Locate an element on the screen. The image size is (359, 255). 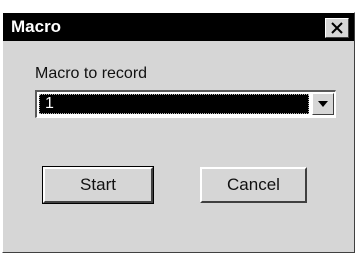
dropdown-button is located at coordinates (323, 104).